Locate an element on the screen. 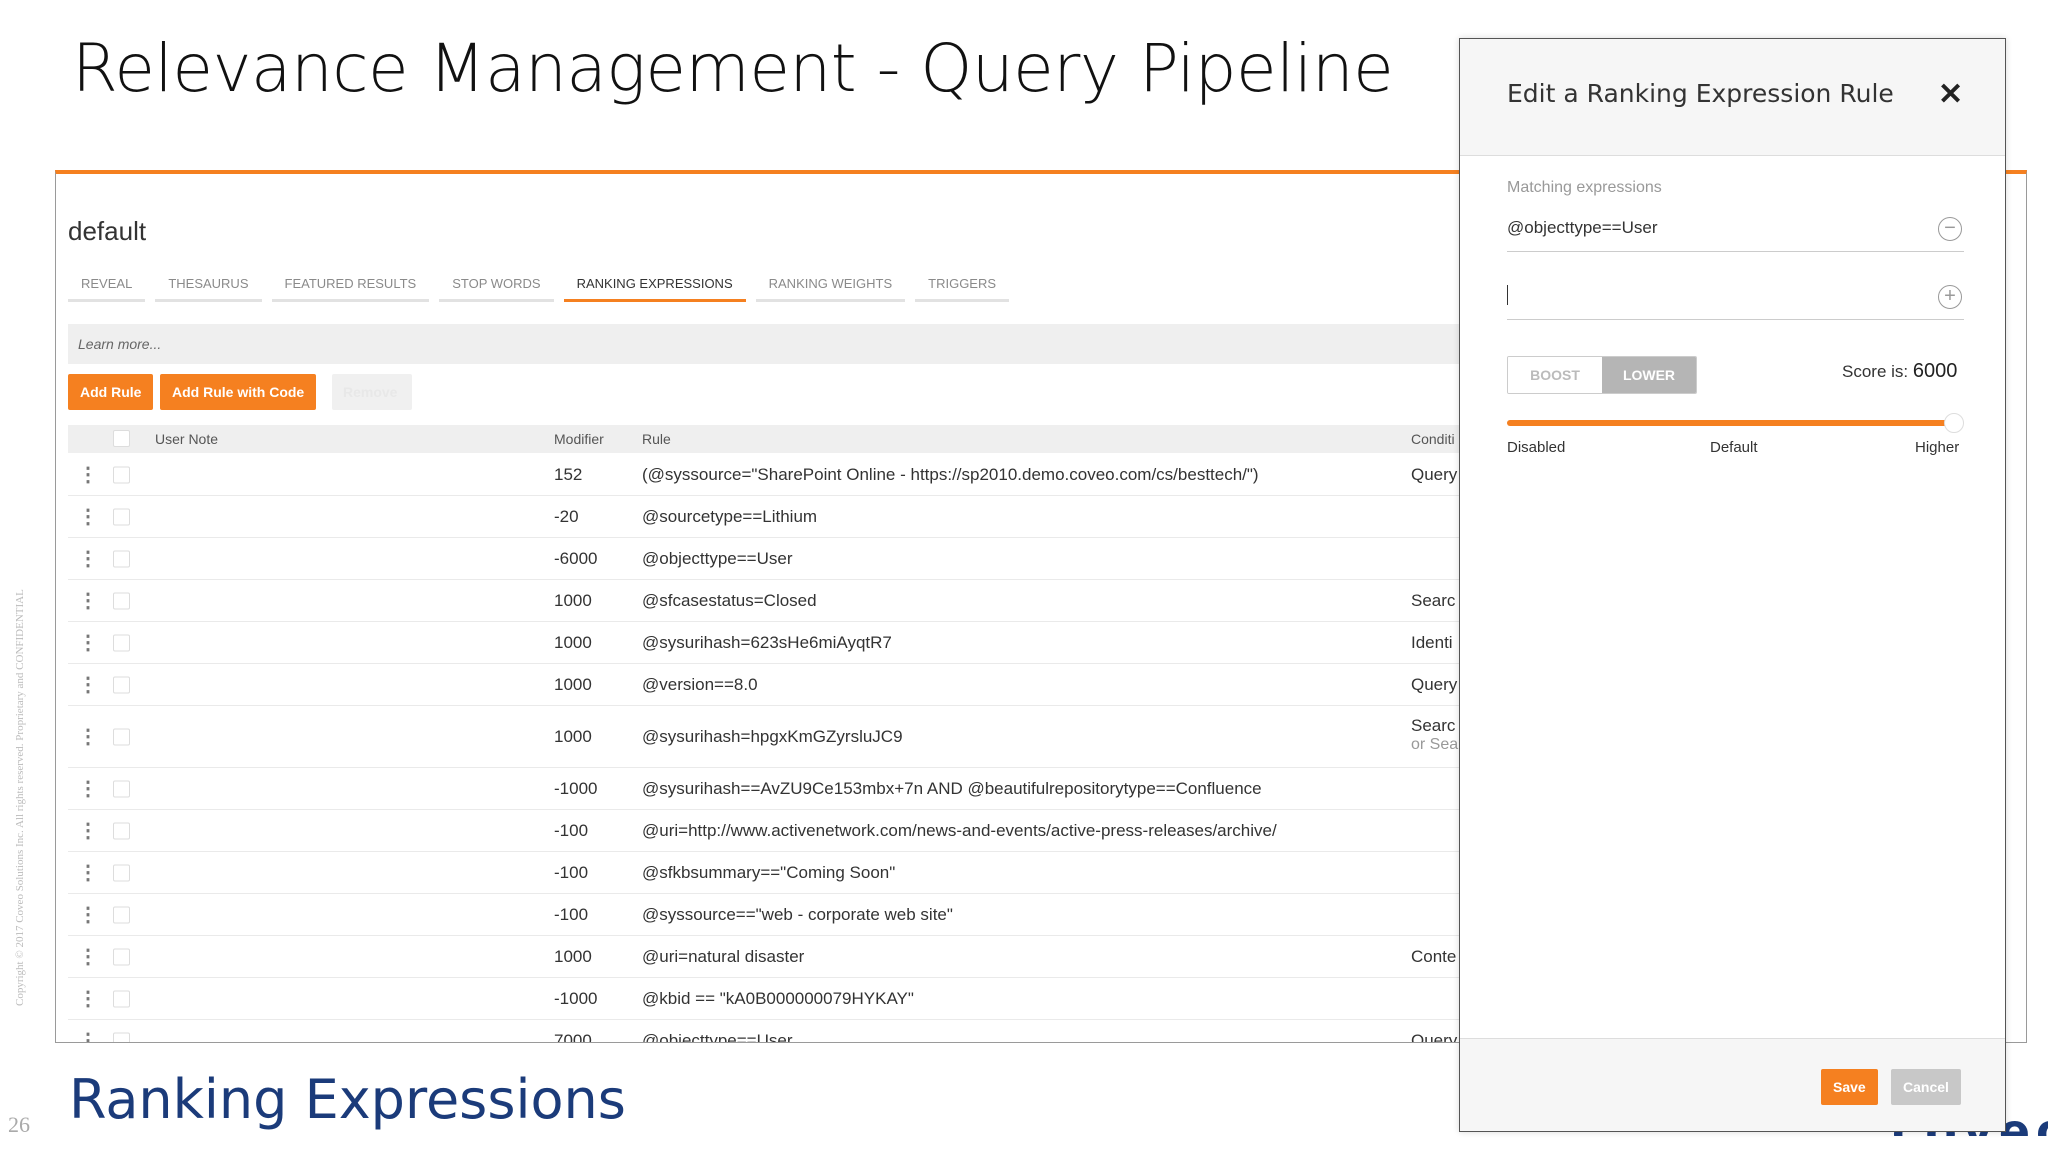 The width and height of the screenshot is (2048, 1152). tab-ranking-weights: RANKING WEIGHTS is located at coordinates (830, 289).